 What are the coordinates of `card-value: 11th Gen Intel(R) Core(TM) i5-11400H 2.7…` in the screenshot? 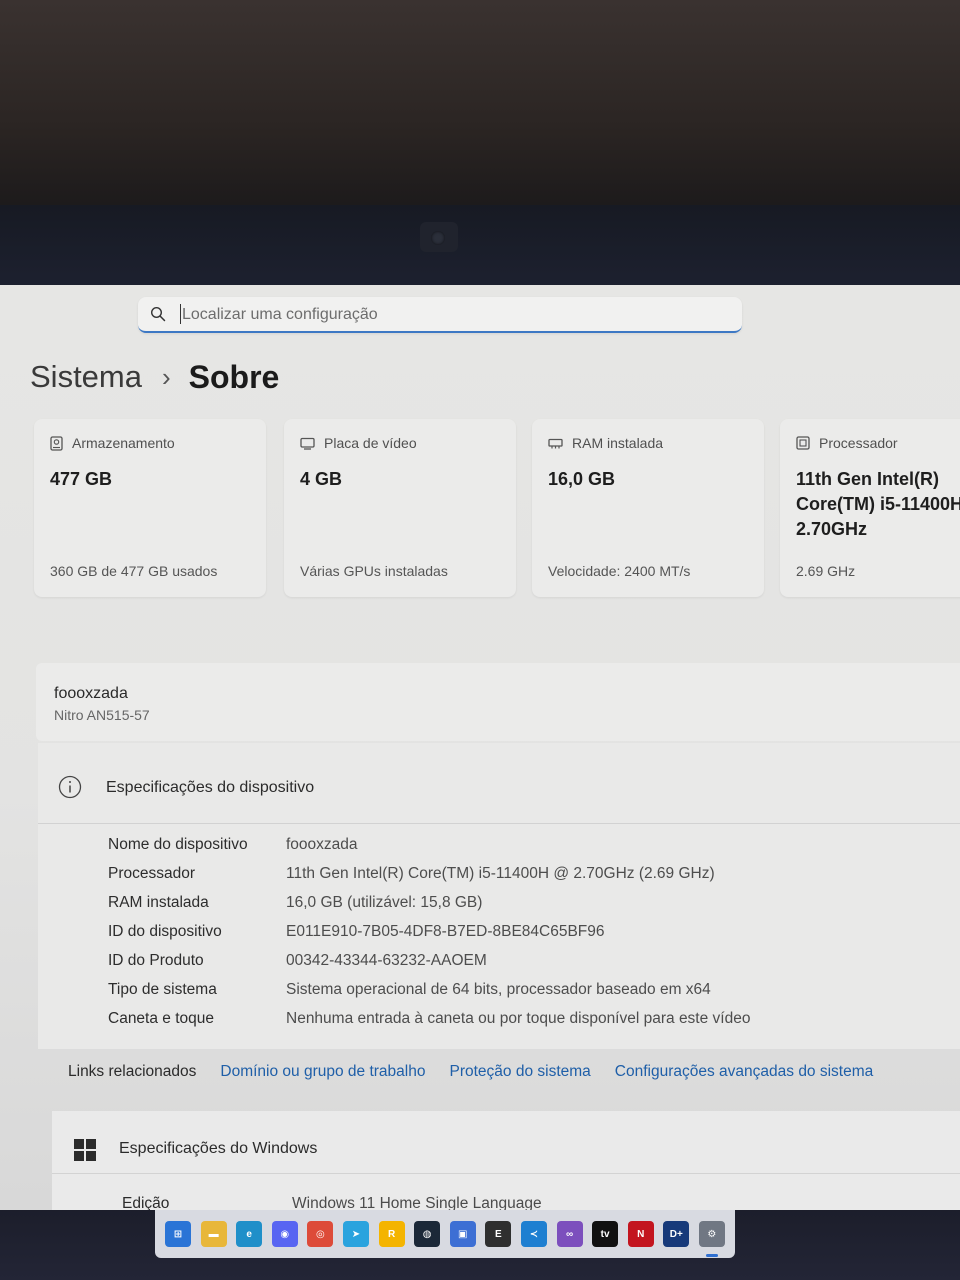 It's located at (878, 504).